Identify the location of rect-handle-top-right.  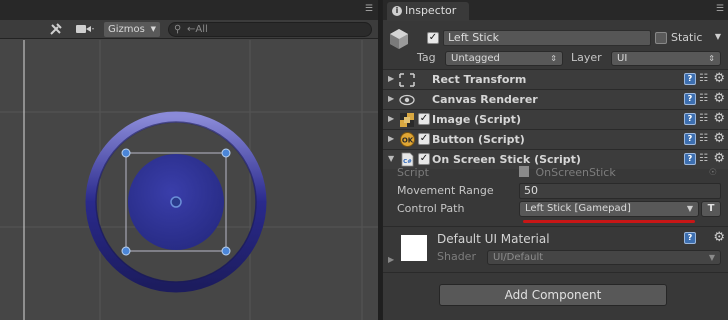
(226, 153).